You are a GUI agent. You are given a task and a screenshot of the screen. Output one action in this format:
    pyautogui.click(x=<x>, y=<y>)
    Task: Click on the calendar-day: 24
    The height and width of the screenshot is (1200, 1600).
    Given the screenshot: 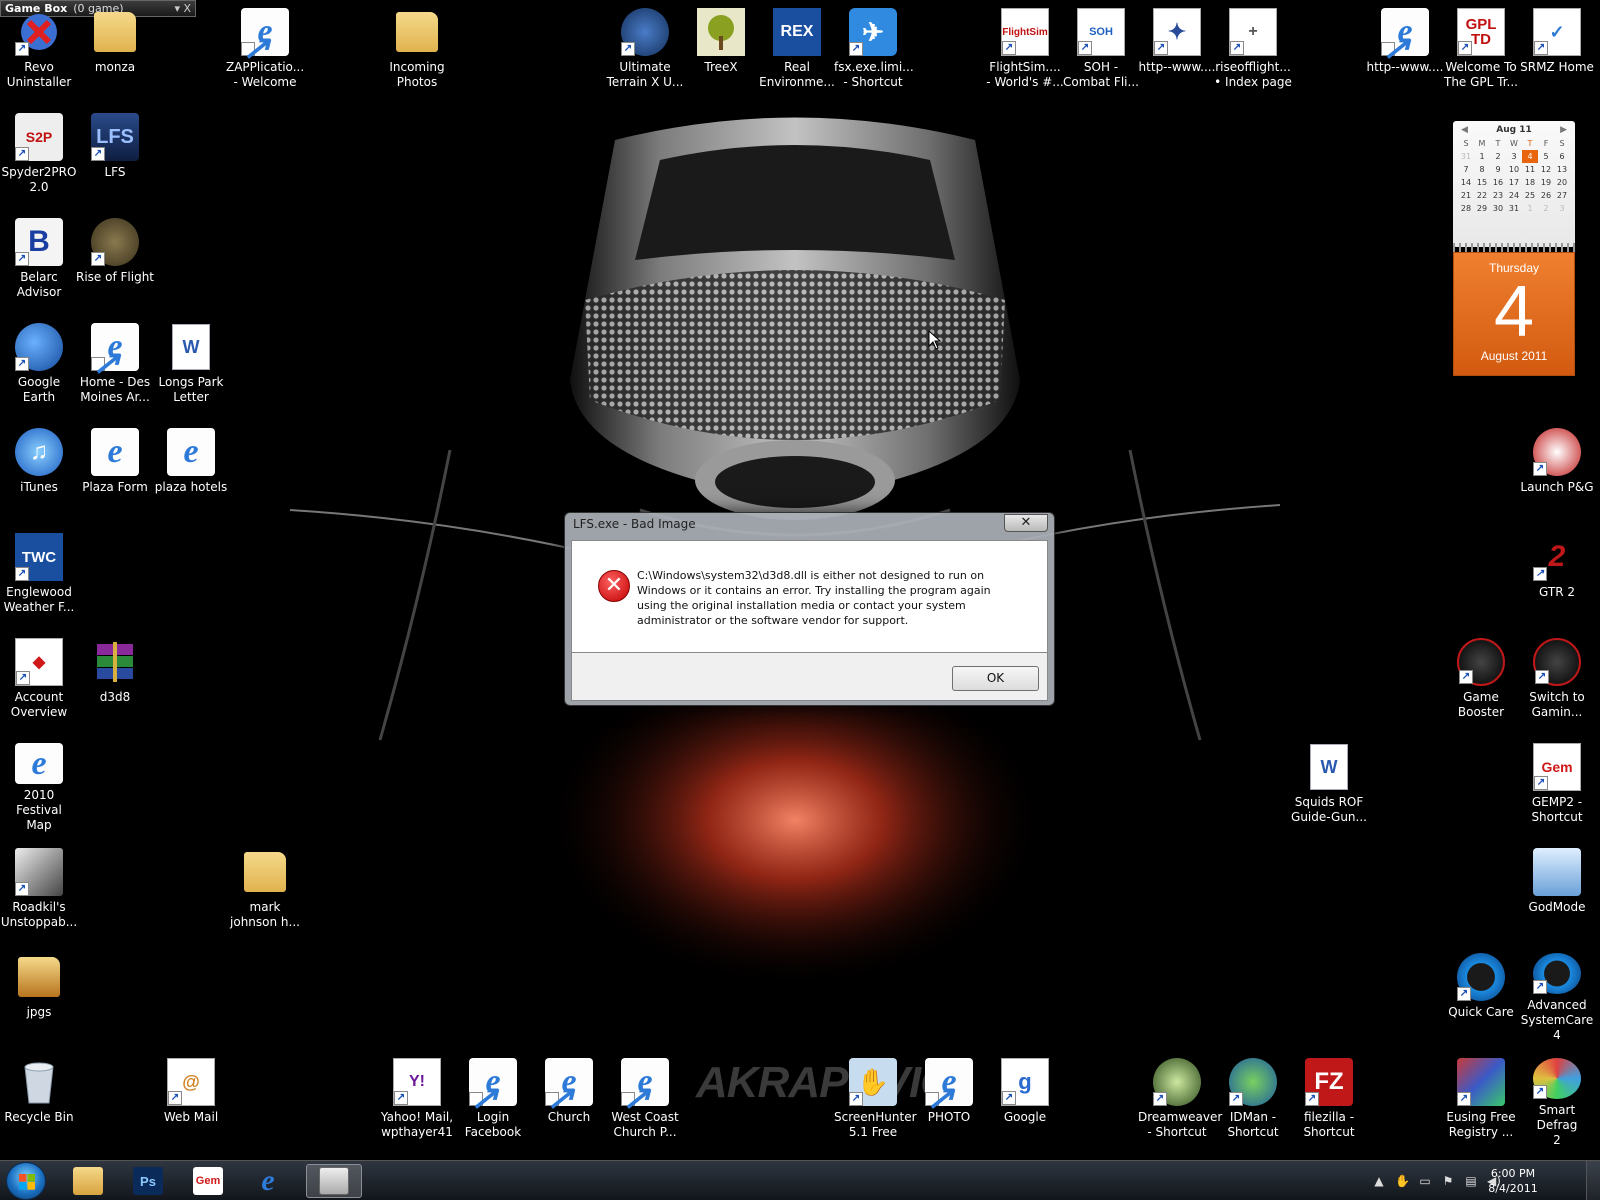 What is the action you would take?
    pyautogui.click(x=1514, y=195)
    